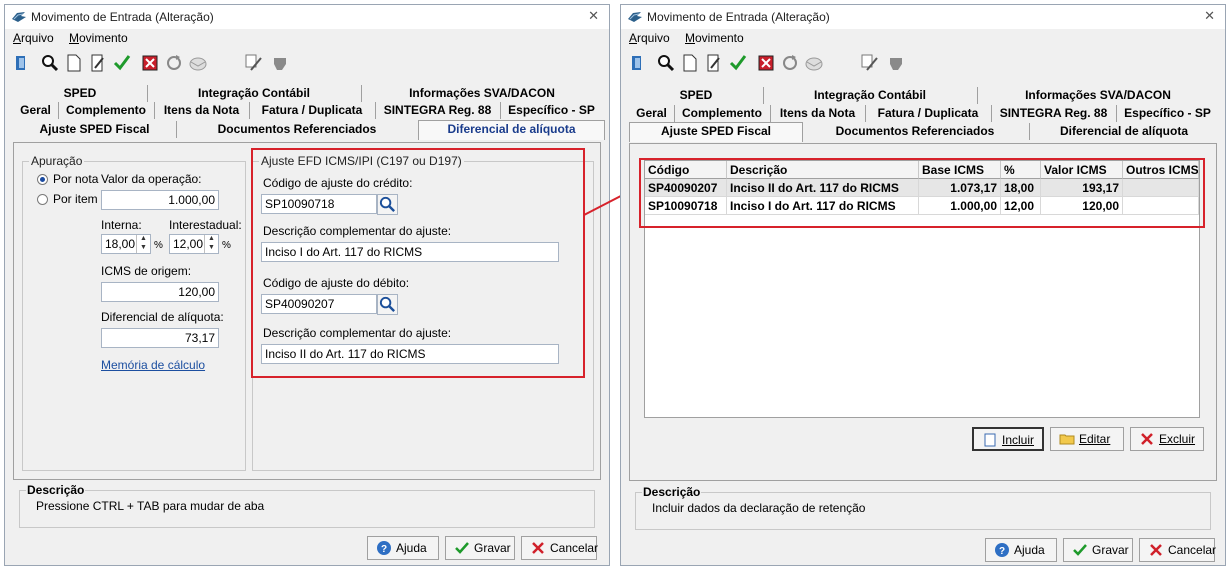 This screenshot has height=571, width=1230. What do you see at coordinates (42, 199) in the screenshot?
I see `radio-por-item` at bounding box center [42, 199].